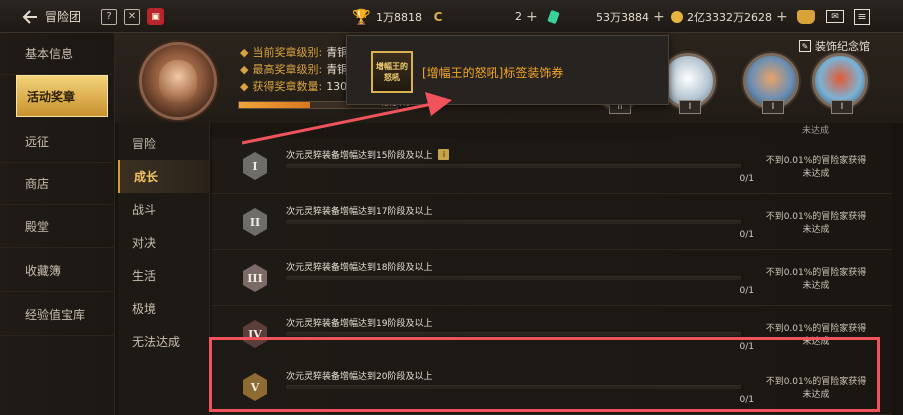 The width and height of the screenshot is (903, 415). I want to click on help-icon: ?, so click(109, 16).